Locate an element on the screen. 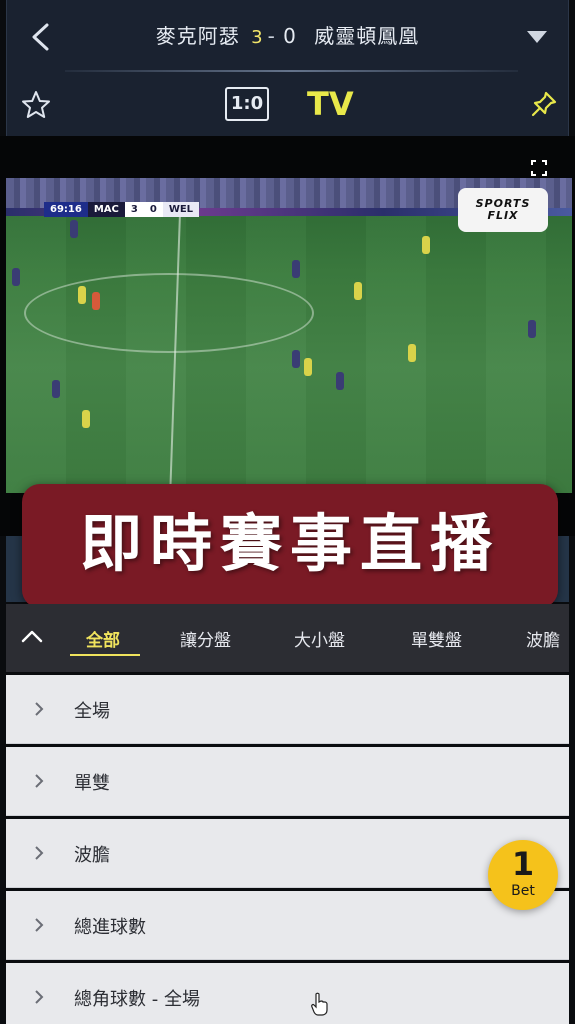  scorebug-home-score: 3 is located at coordinates (134, 209).